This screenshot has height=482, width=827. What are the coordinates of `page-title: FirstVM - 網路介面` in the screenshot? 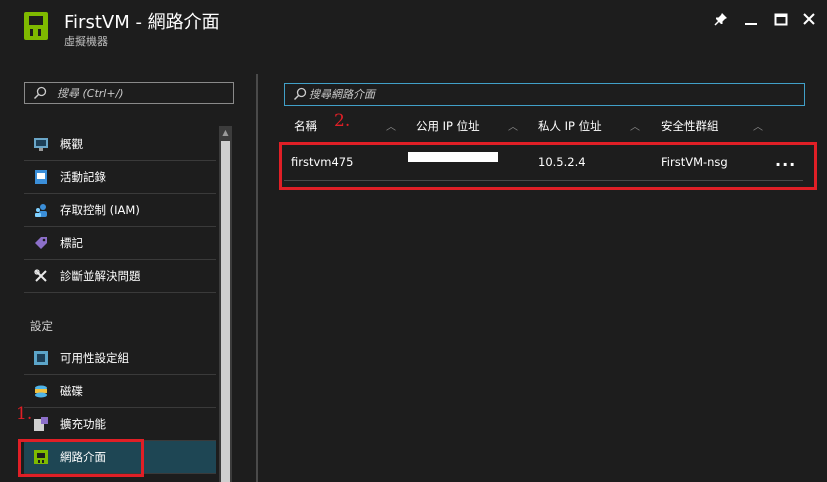 It's located at (142, 22).